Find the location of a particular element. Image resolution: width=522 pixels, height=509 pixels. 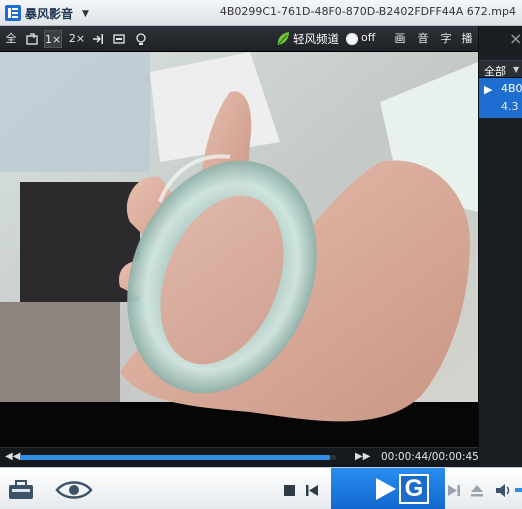

fullscreen-icon is located at coordinates (119, 39).